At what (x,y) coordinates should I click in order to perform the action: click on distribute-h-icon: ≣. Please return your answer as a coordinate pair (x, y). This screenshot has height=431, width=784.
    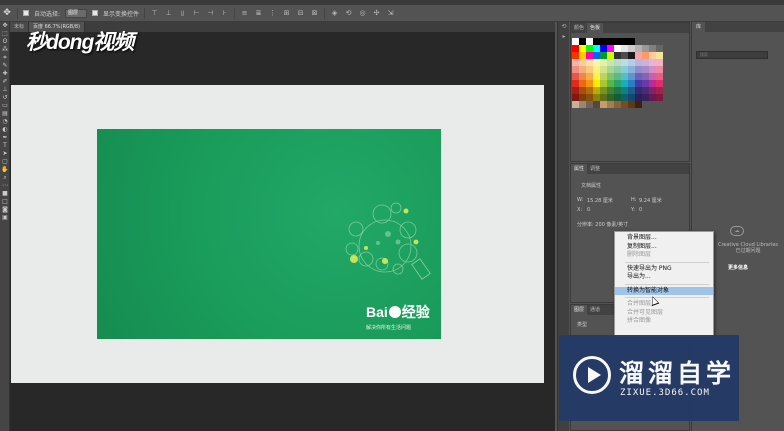
    Looking at the image, I should click on (258, 13).